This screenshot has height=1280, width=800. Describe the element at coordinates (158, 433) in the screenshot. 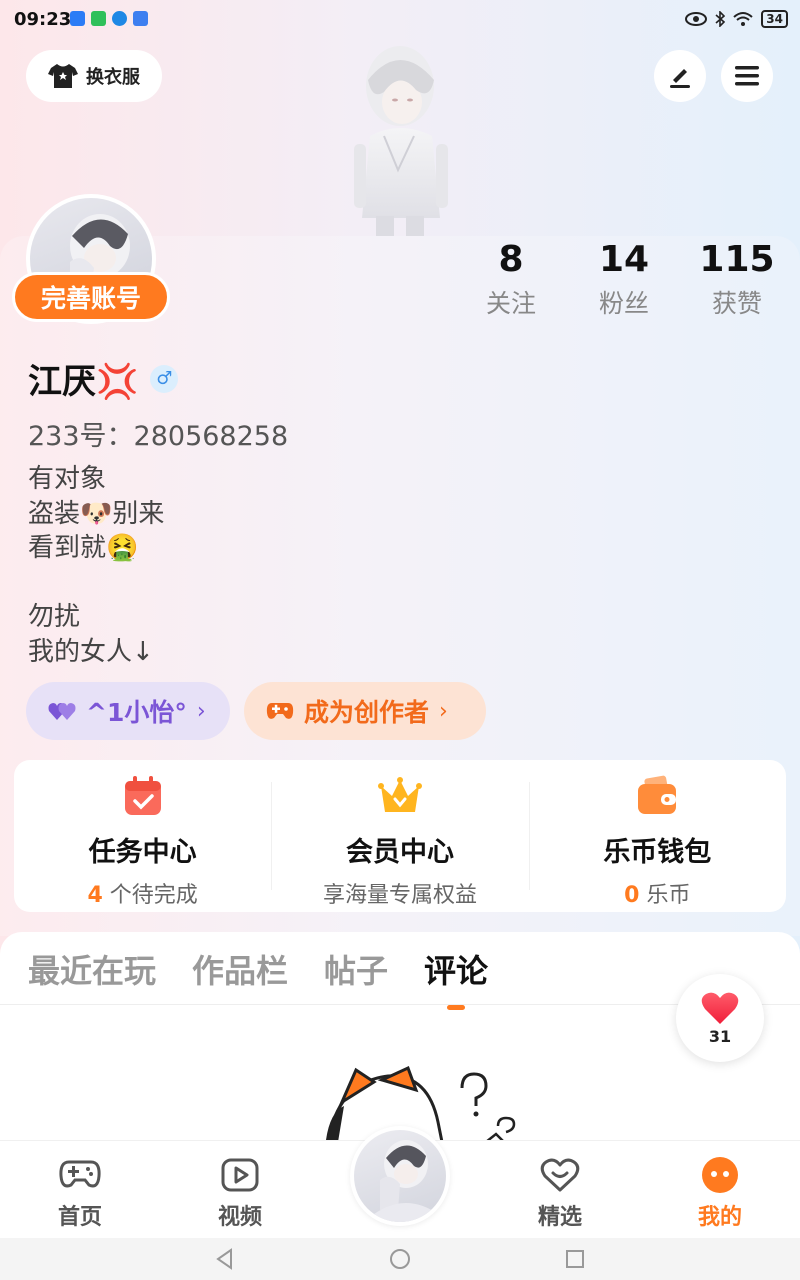

I see `user-id: 233号：280568258` at that location.